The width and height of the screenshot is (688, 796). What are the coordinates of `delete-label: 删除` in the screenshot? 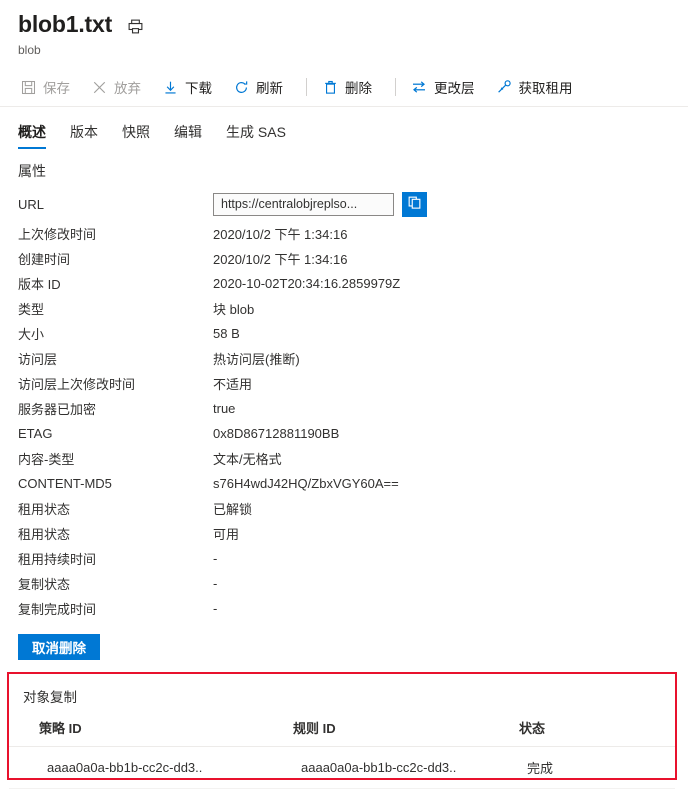 It's located at (358, 88).